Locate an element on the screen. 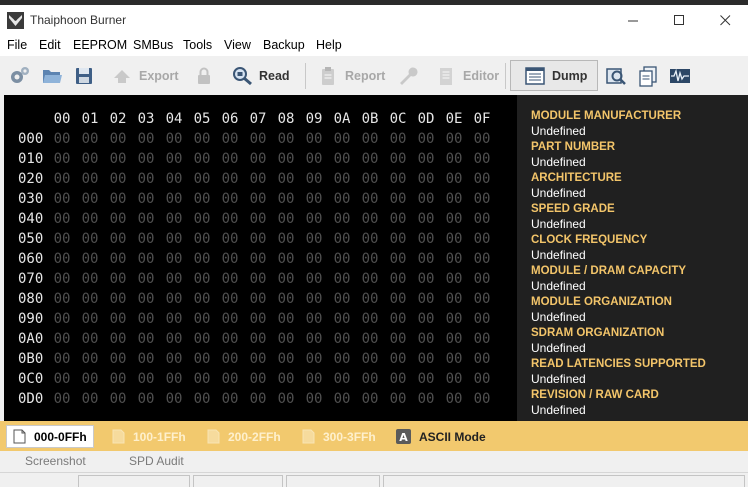 The height and width of the screenshot is (487, 748). menu-tools: Tools is located at coordinates (197, 45).